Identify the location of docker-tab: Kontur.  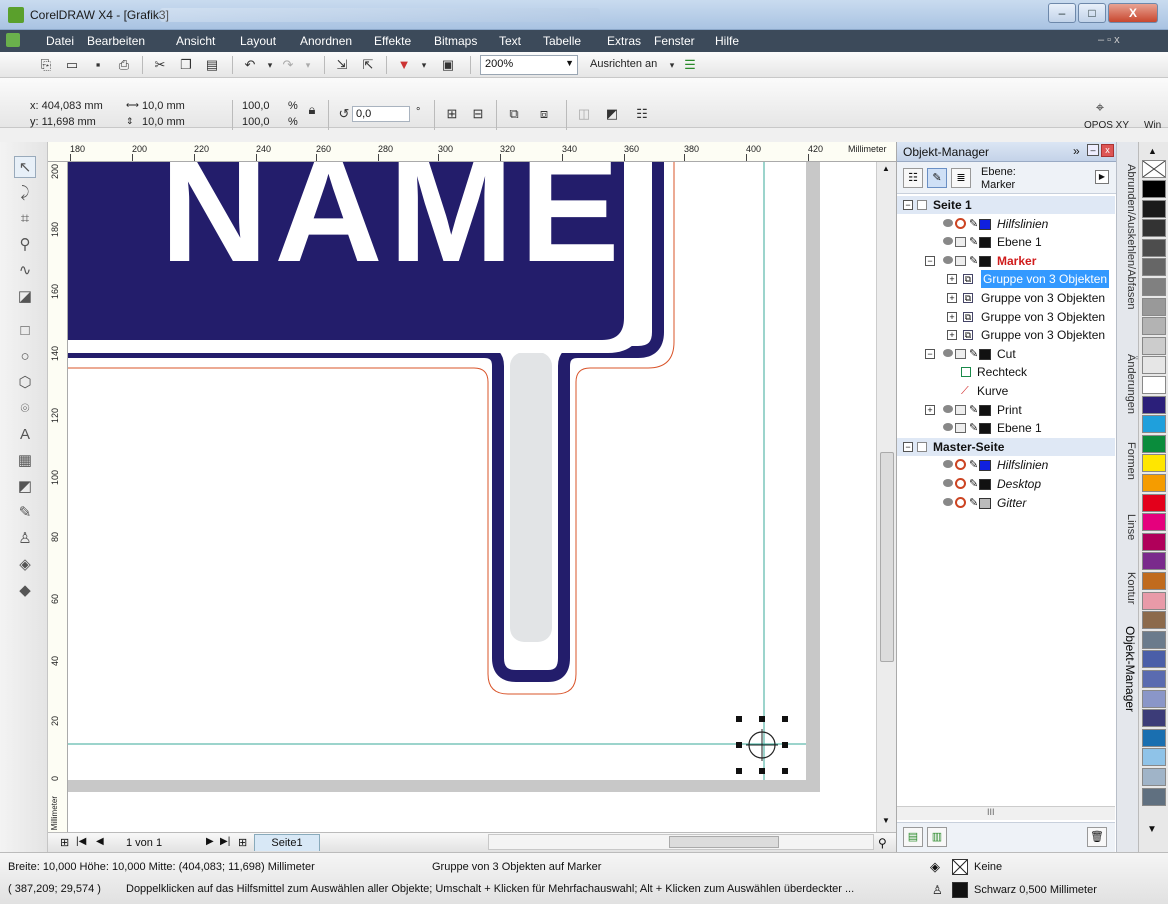
(1128, 588).